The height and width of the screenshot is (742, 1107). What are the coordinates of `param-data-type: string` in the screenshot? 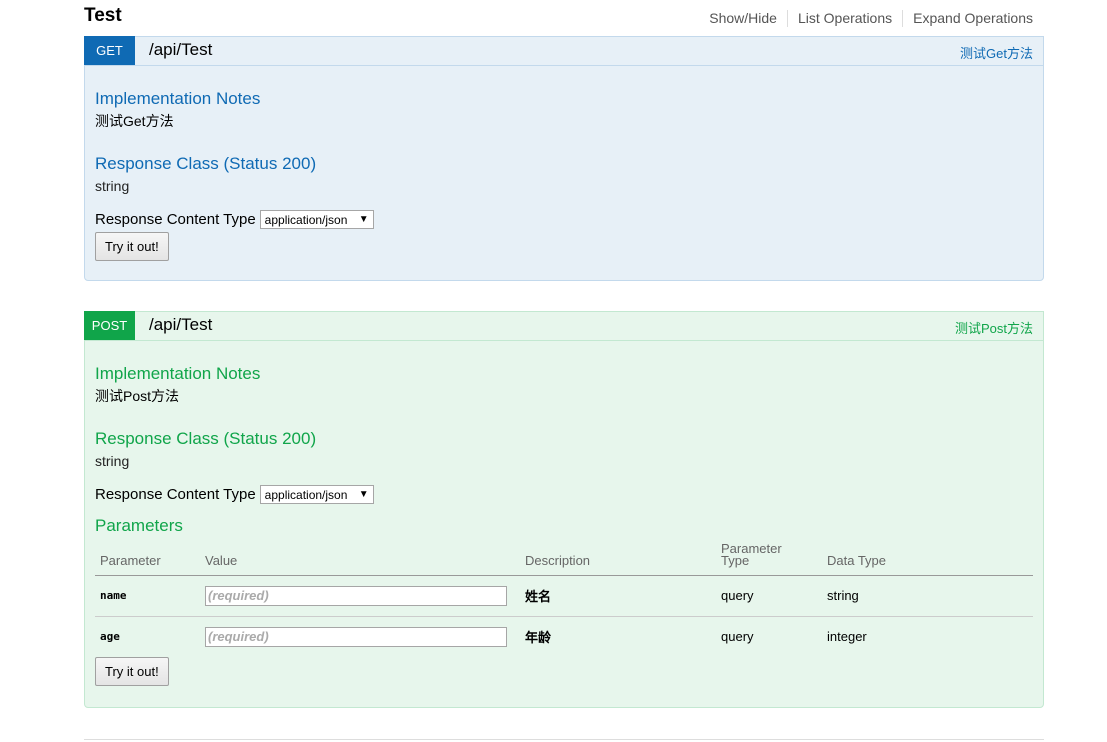 It's located at (843, 595).